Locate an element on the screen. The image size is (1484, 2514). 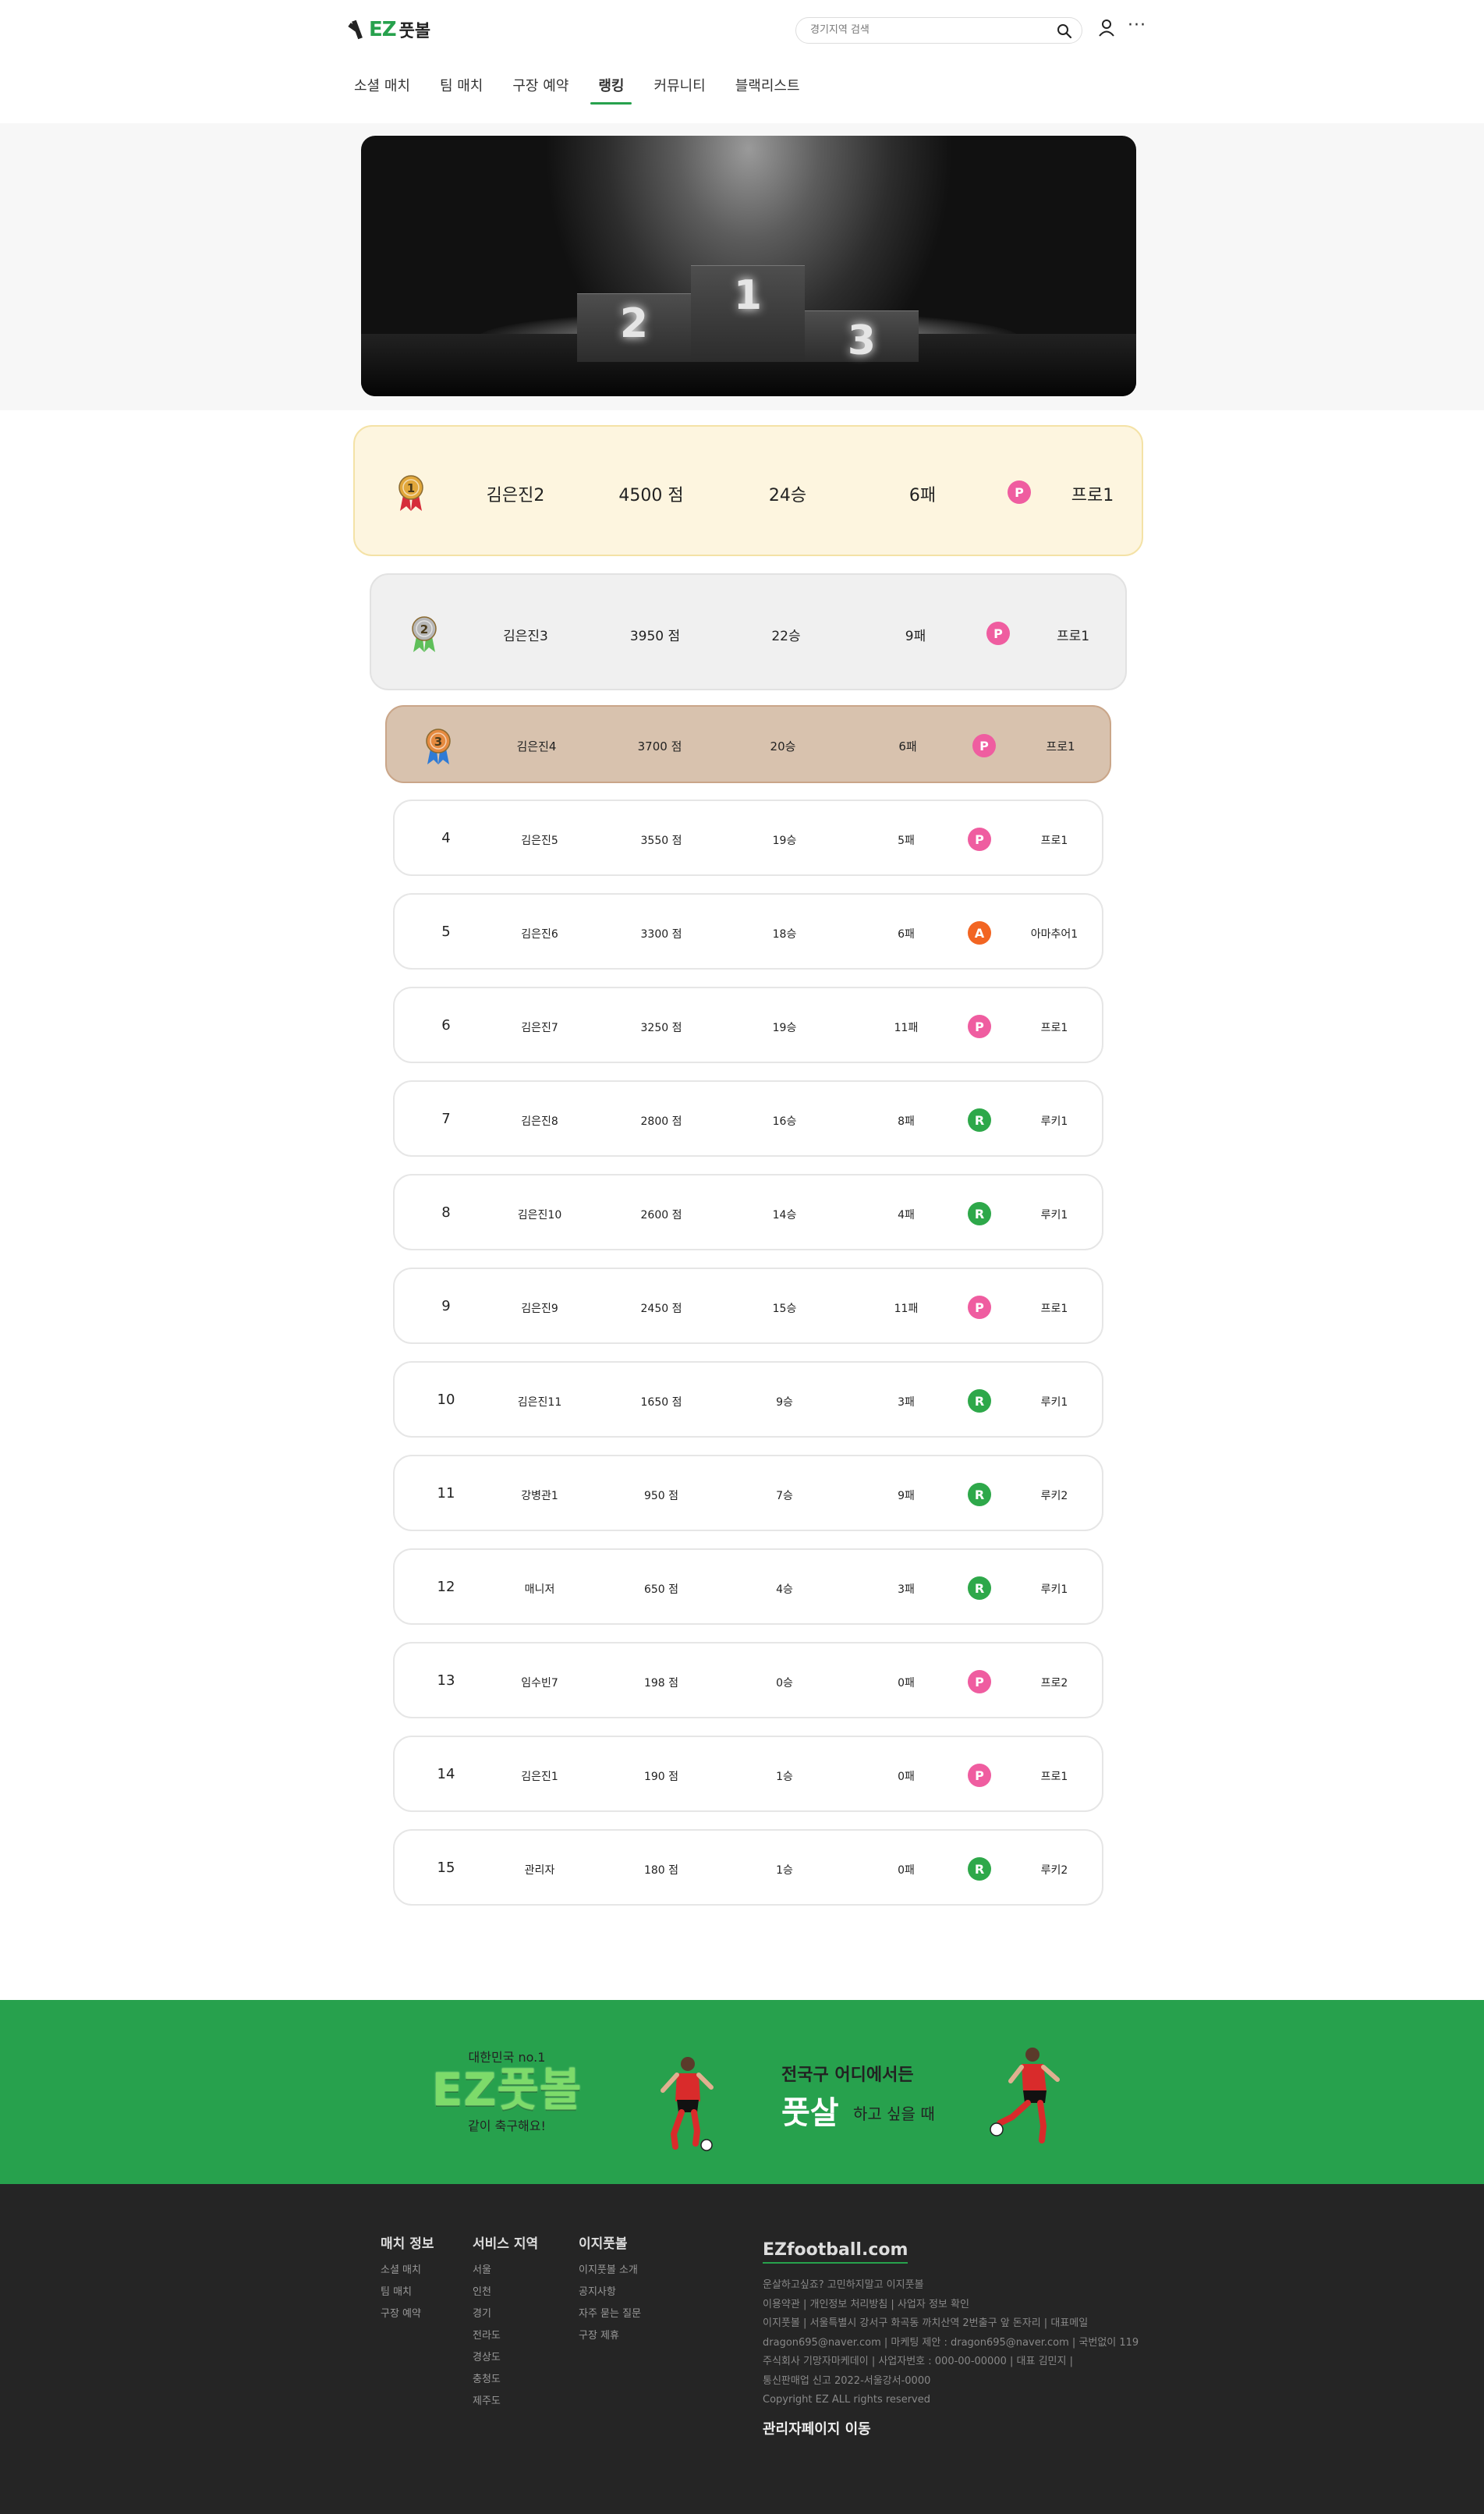
podium-second: 2 is located at coordinates (634, 327).